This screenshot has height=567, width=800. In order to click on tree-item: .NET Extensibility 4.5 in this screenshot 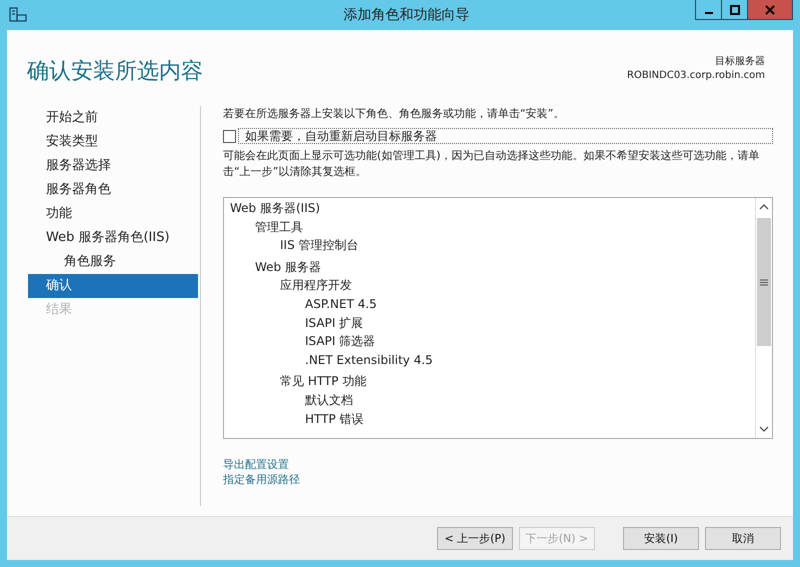, I will do `click(369, 360)`.